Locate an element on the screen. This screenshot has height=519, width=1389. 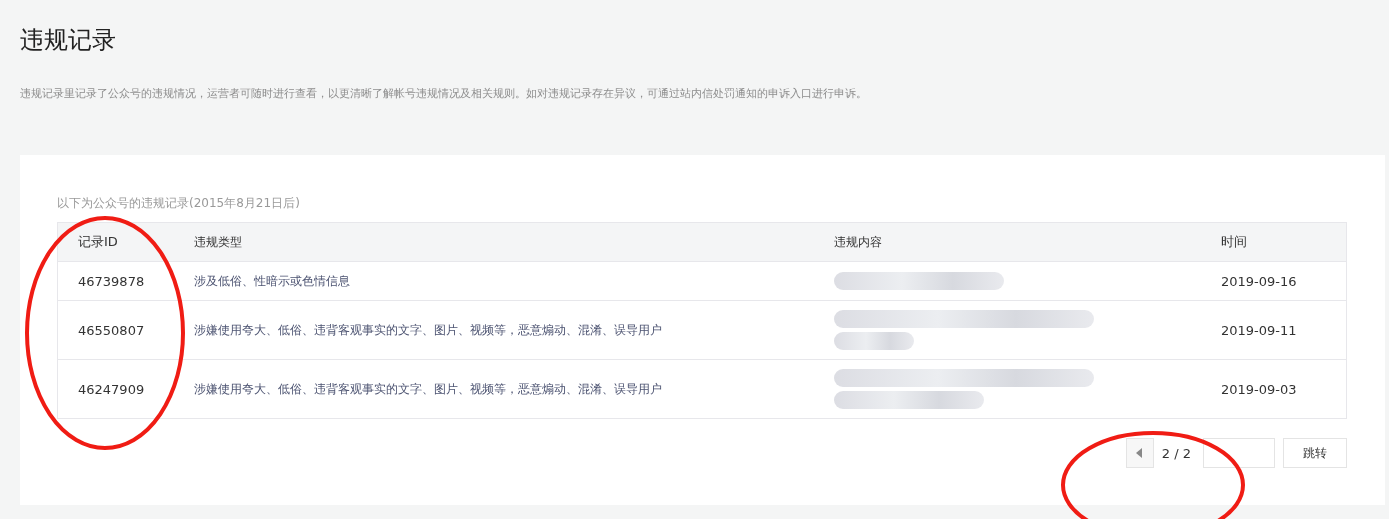
table-cell: 2019-09-03 is located at coordinates (1259, 389).